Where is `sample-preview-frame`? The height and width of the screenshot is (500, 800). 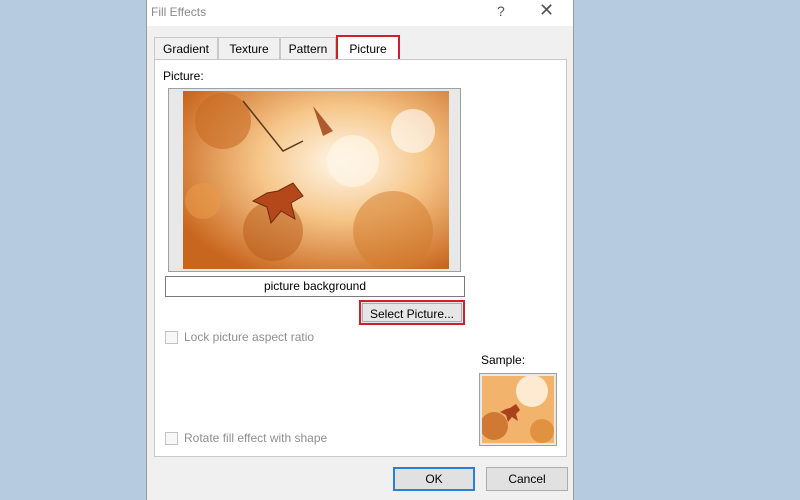 sample-preview-frame is located at coordinates (518, 409).